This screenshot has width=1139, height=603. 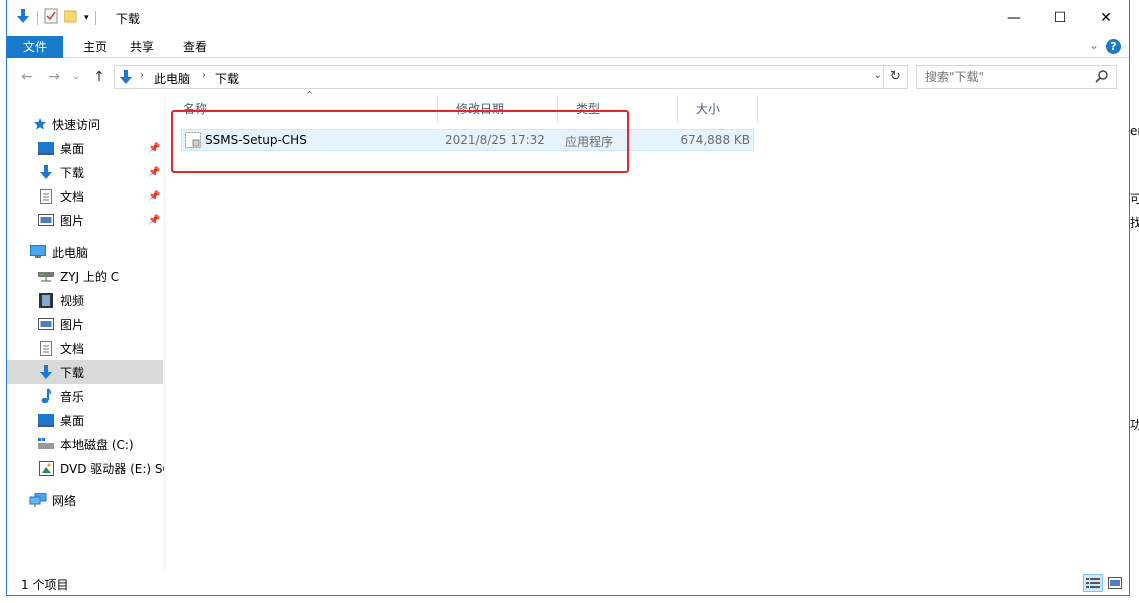 What do you see at coordinates (718, 109) in the screenshot?
I see `column-header-size: 大小` at bounding box center [718, 109].